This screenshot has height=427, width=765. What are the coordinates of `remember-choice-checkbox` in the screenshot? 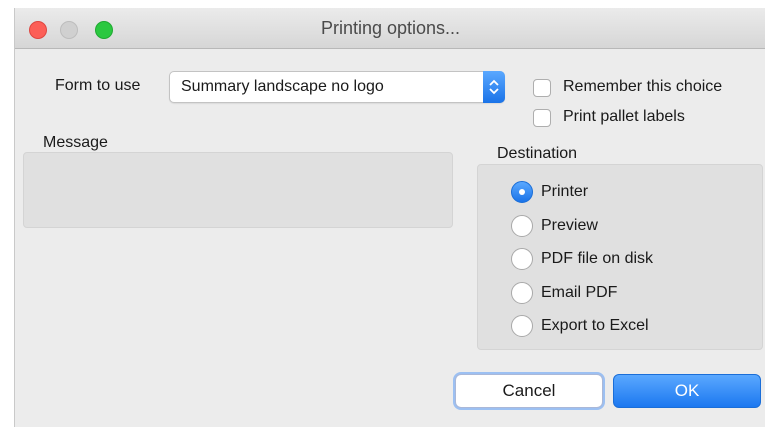 It's located at (542, 88).